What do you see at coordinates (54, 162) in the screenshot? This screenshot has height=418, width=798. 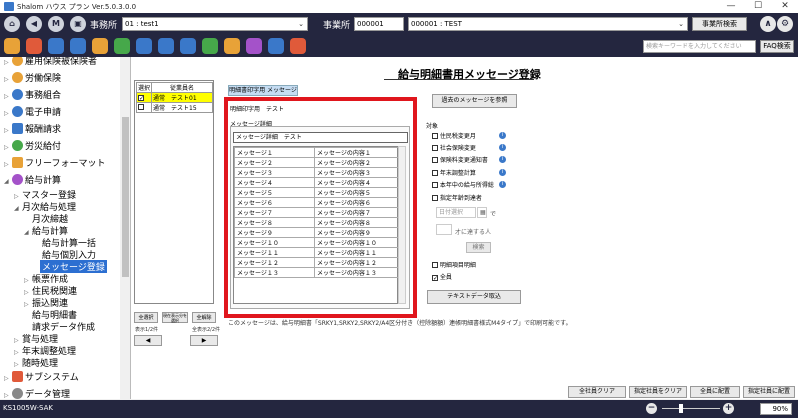 I see `sidebar-item-free: ▷ フリーフォーマット` at bounding box center [54, 162].